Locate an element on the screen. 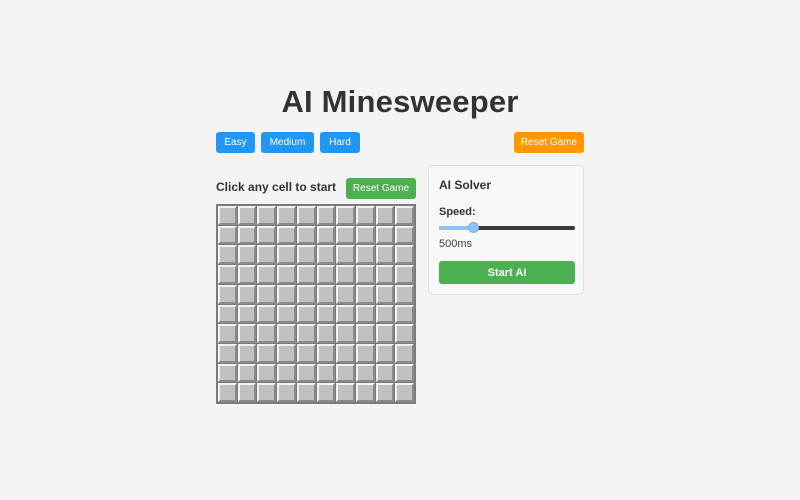  speed-slider-thumb is located at coordinates (473, 227).